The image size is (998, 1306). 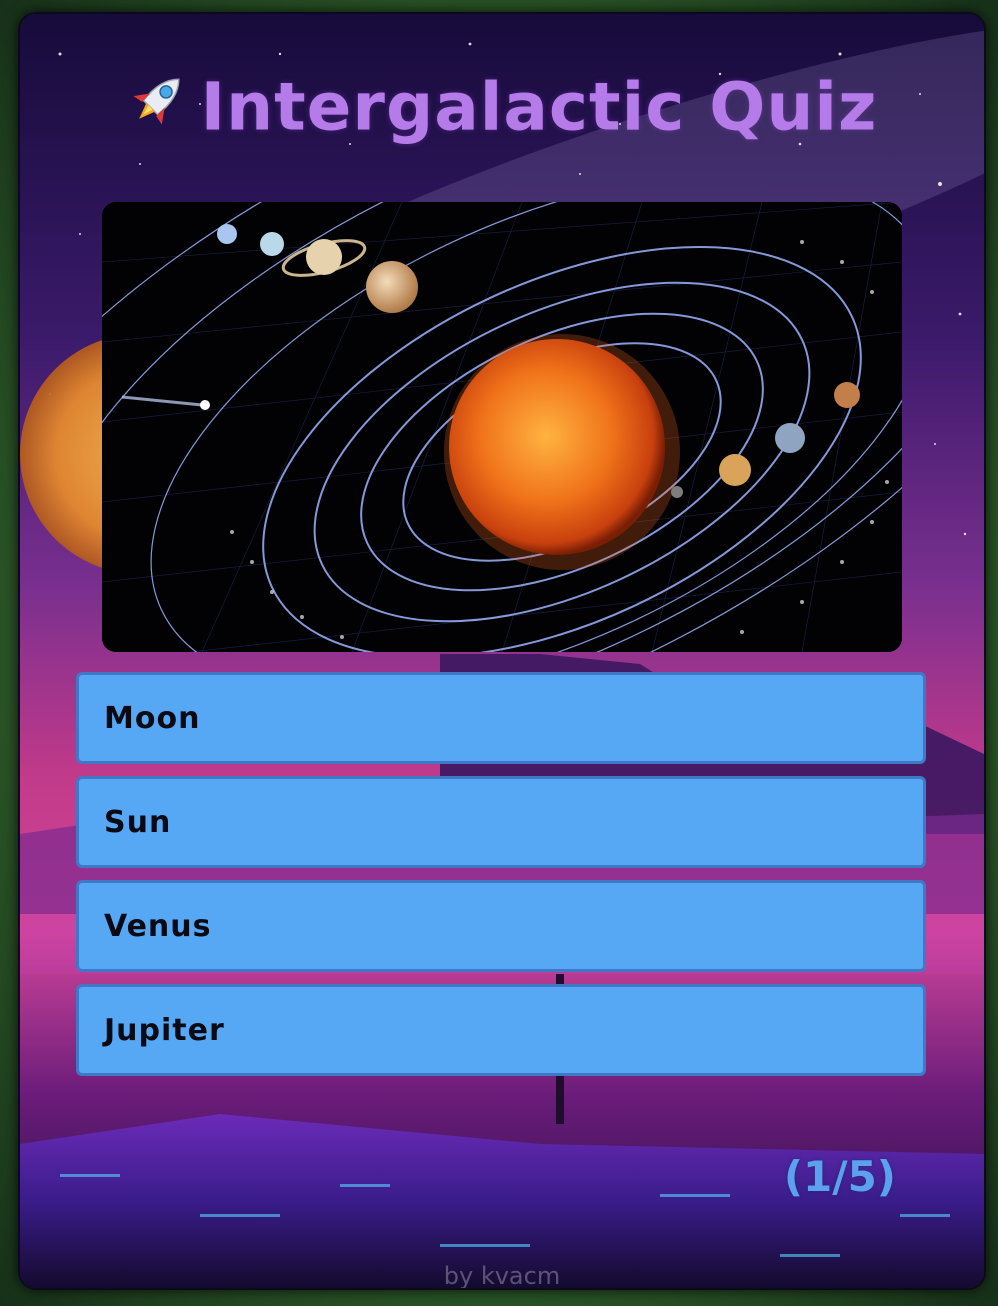 What do you see at coordinates (839, 1176) in the screenshot?
I see `question-progress: (1/5)` at bounding box center [839, 1176].